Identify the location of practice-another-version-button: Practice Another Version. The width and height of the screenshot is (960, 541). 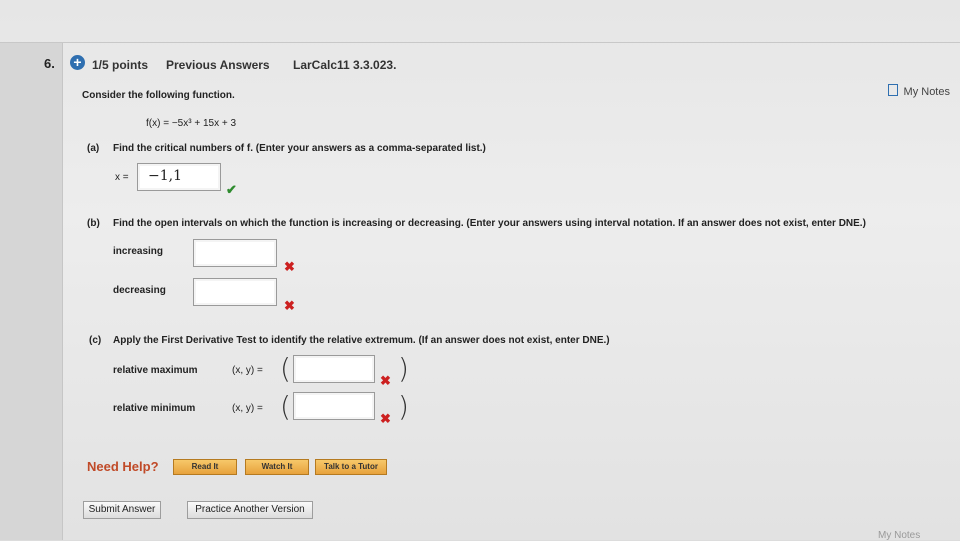
(250, 510).